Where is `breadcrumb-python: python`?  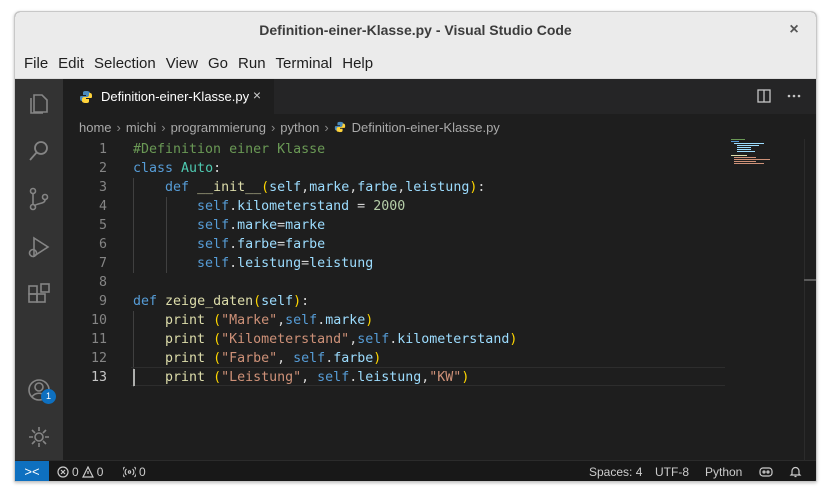
breadcrumb-python: python is located at coordinates (299, 127).